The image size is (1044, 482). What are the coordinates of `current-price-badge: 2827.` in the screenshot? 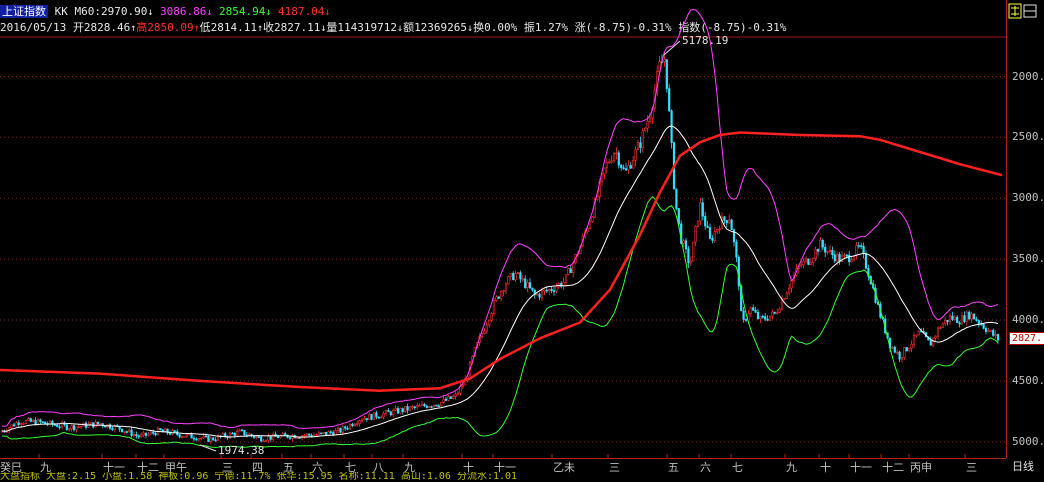 It's located at (1026, 338).